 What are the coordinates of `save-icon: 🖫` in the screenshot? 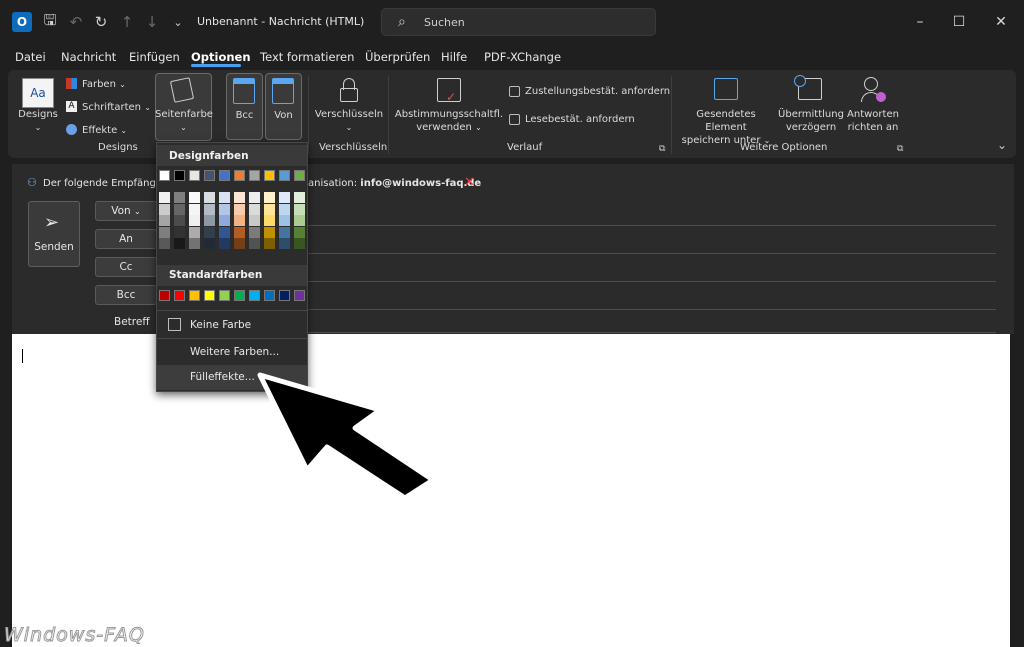 It's located at (50, 21).